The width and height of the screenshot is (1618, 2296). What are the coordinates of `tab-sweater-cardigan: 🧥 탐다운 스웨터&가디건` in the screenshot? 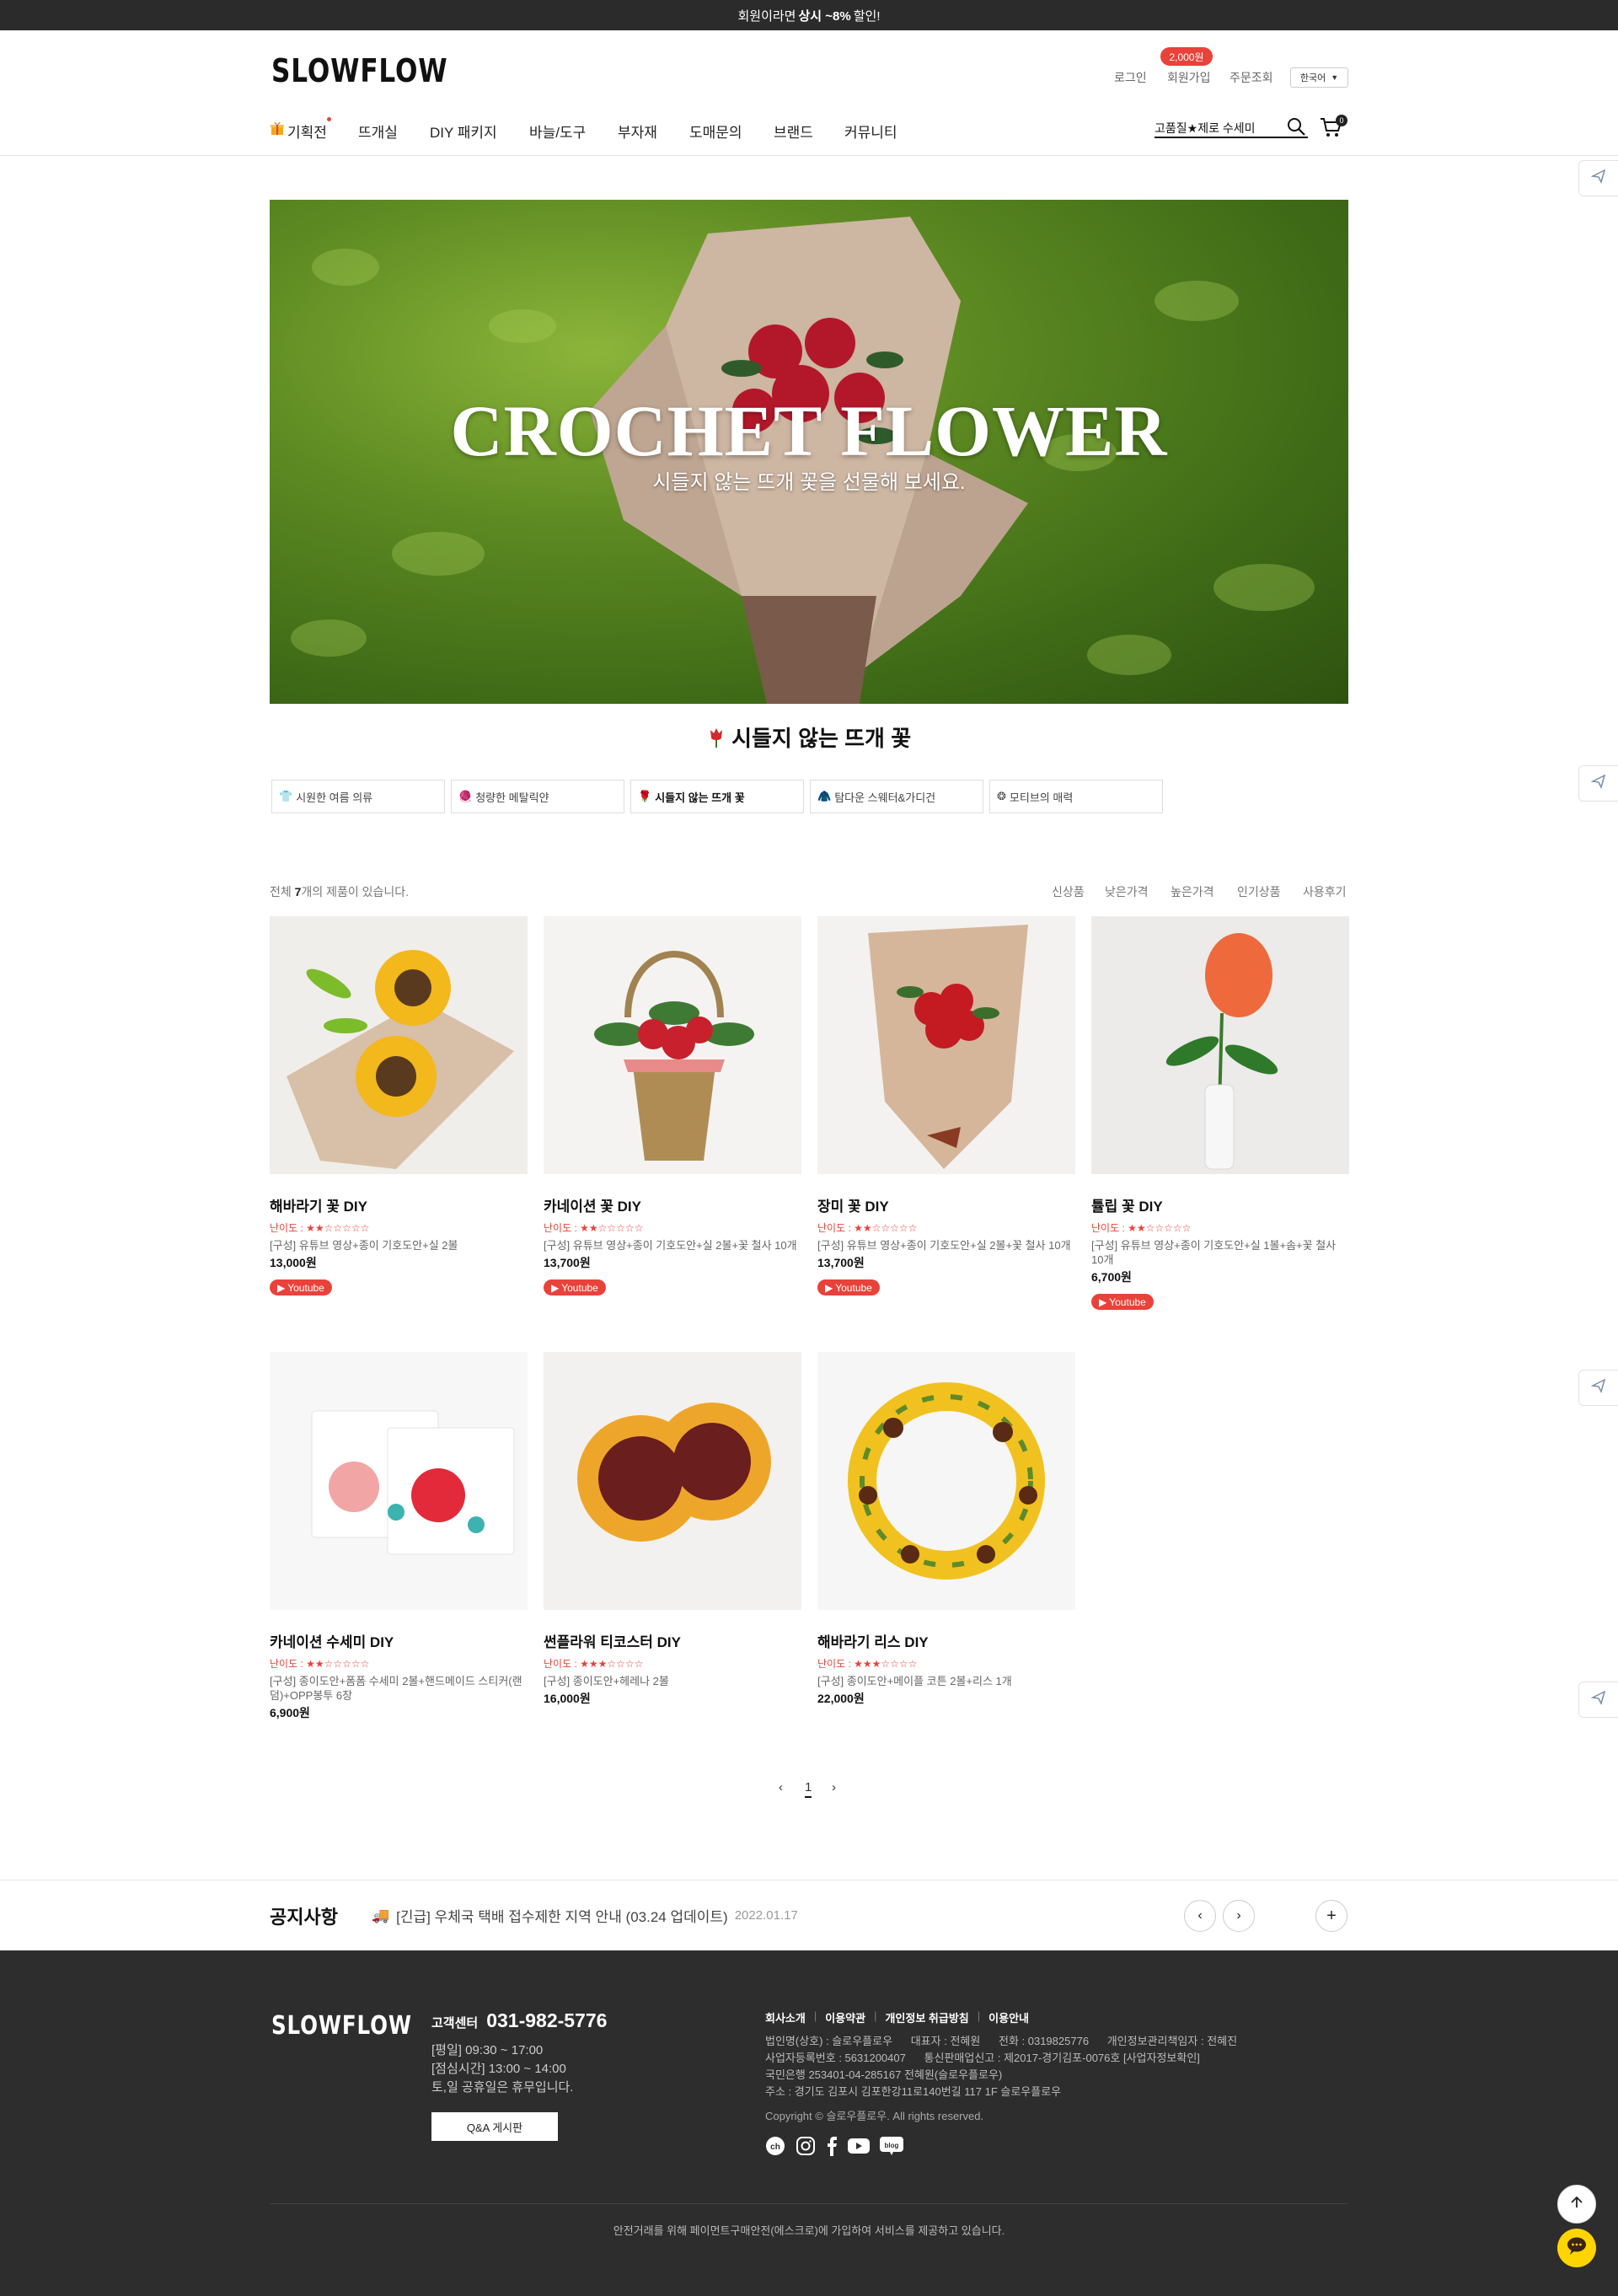 It's located at (896, 796).